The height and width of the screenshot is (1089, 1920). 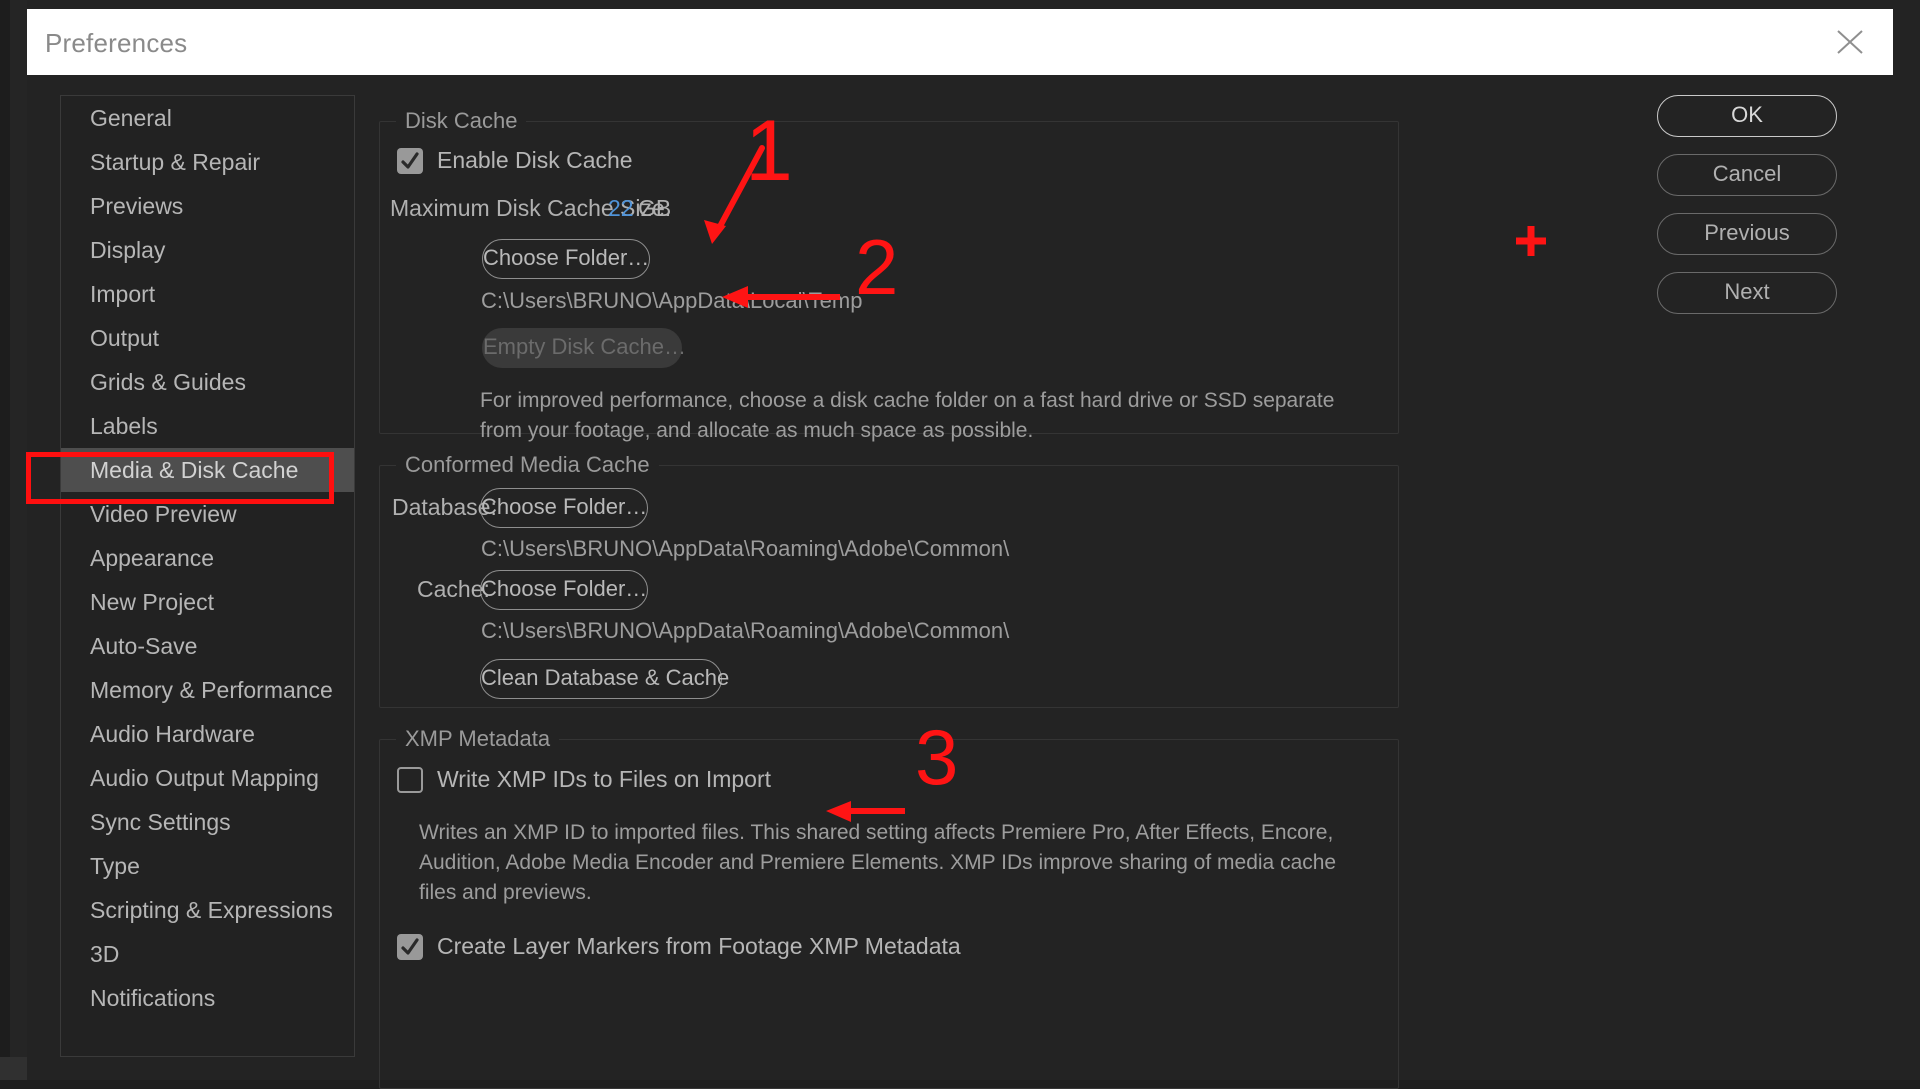 I want to click on sidebar-item-label: Notifications, so click(x=152, y=998).